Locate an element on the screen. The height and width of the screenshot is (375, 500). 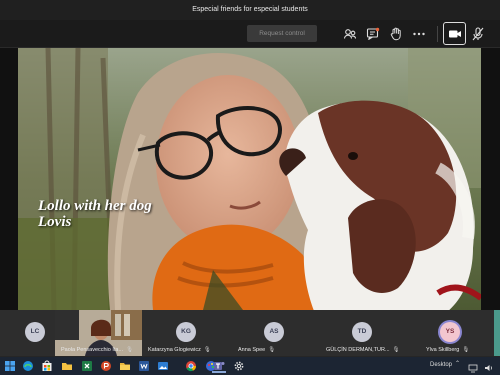
participant-name: Ylva Skillberg 🎙 is located at coordinates (448, 350).